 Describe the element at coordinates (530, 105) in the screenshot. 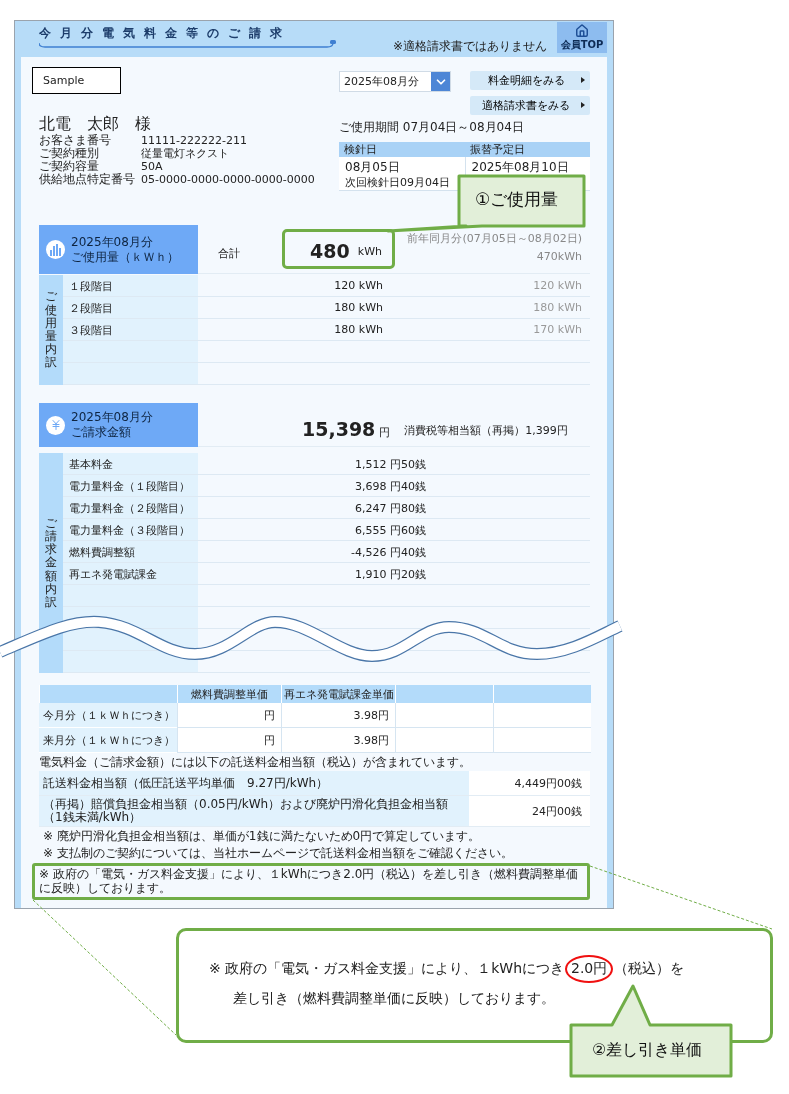

I see `link-button: 適格請求書をみる` at that location.